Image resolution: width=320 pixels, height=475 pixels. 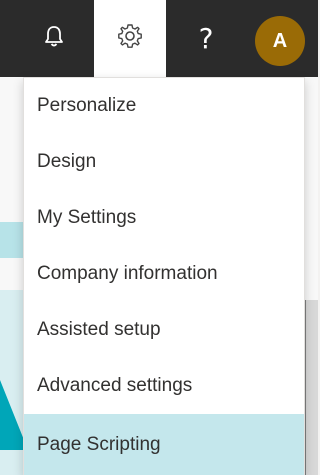 What do you see at coordinates (164, 162) in the screenshot?
I see `menu-item-design: Design` at bounding box center [164, 162].